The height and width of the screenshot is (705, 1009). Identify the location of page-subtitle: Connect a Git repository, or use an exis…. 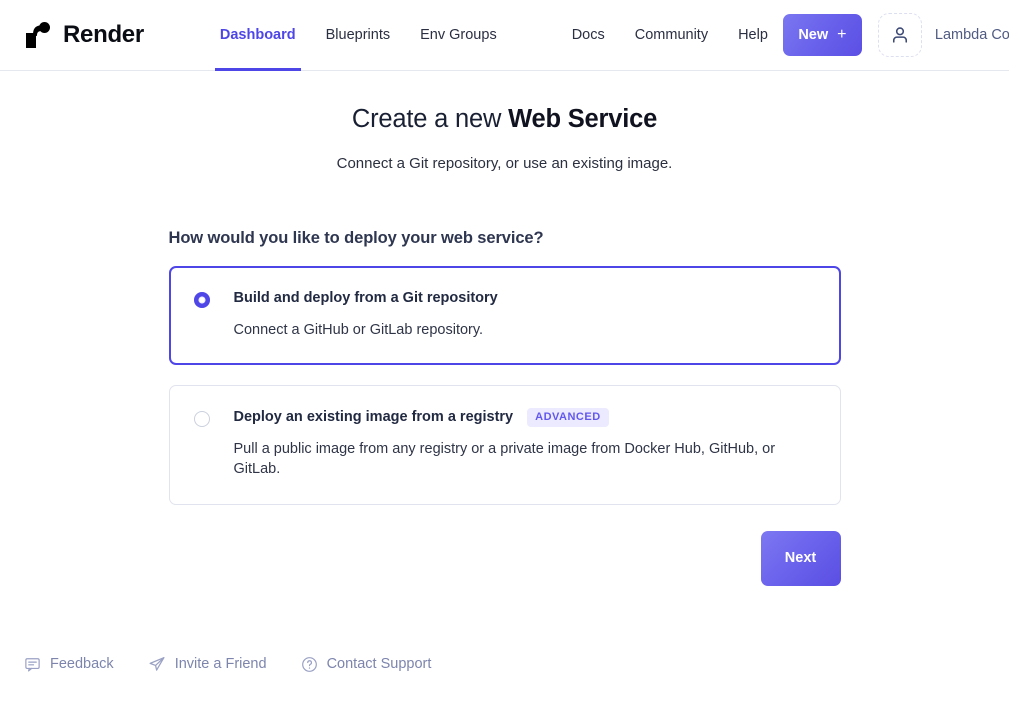
(504, 163).